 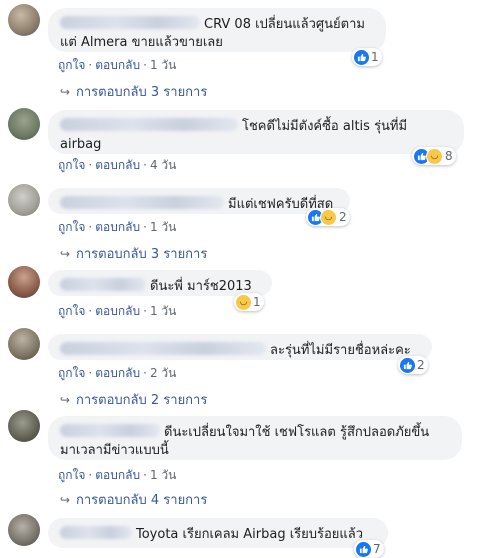 I want to click on comment-text: Toyota เรียกเคลม Airbag เรียบร้อยแล้ว, so click(x=250, y=534).